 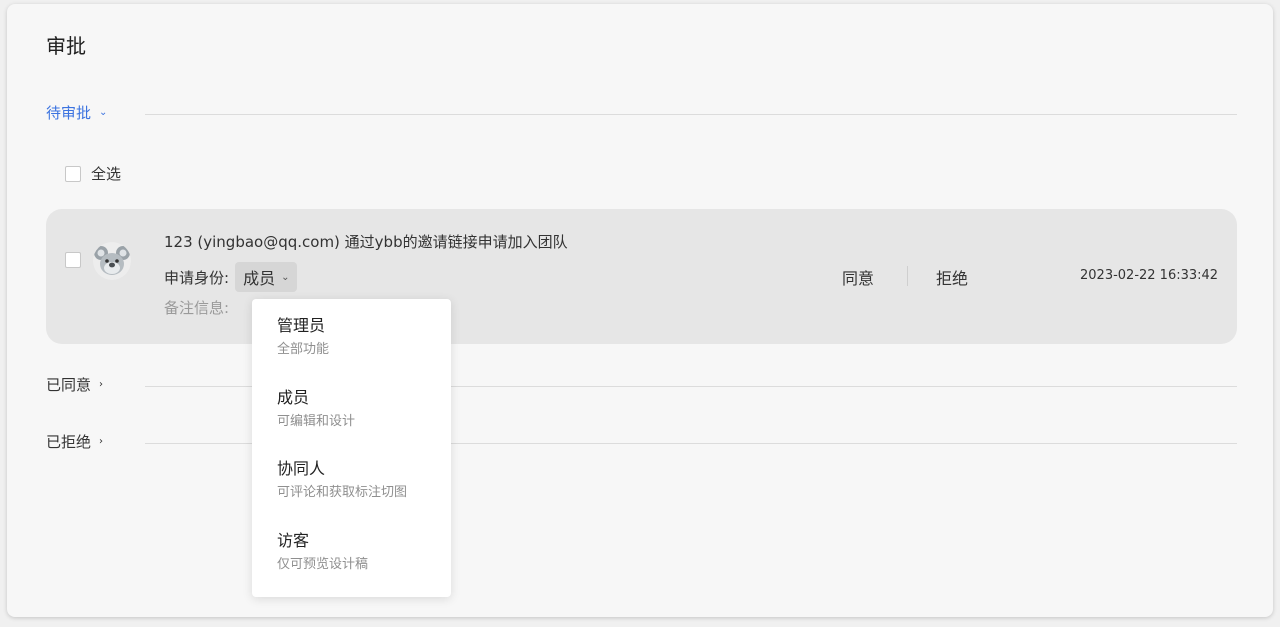 I want to click on action-divider, so click(x=907, y=276).